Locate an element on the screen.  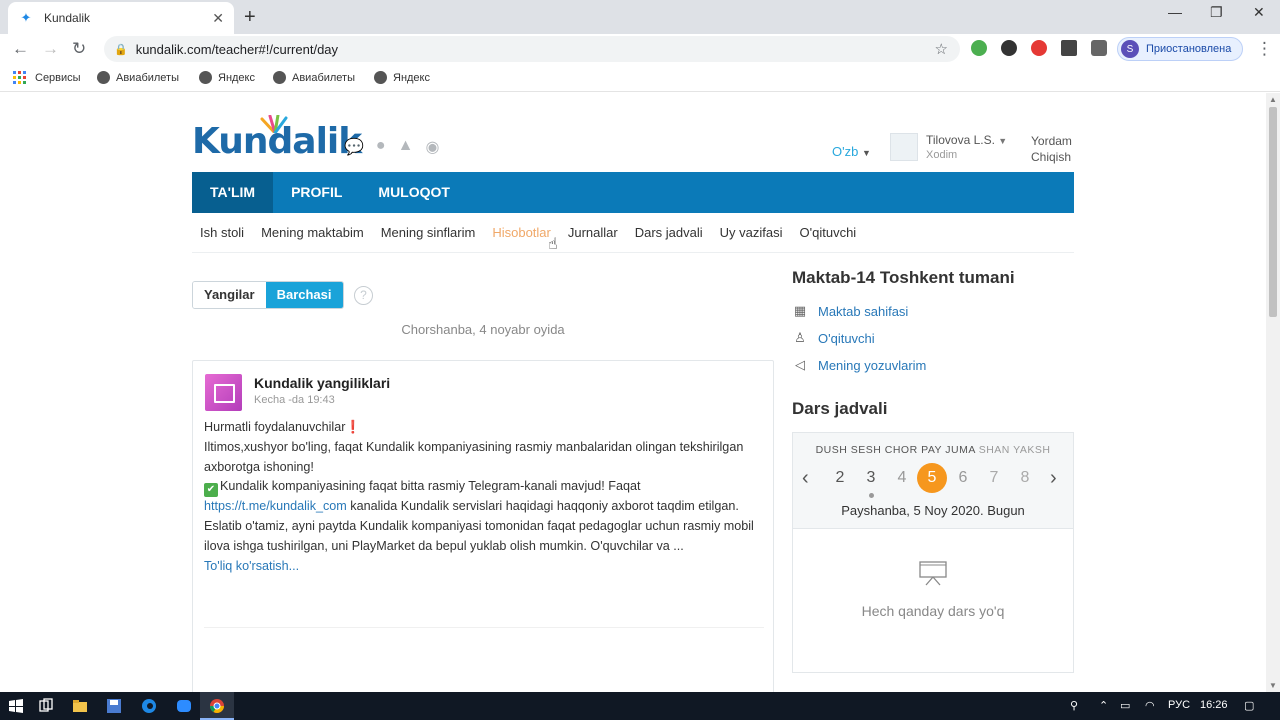
user-role: Xodim is located at coordinates (942, 155).